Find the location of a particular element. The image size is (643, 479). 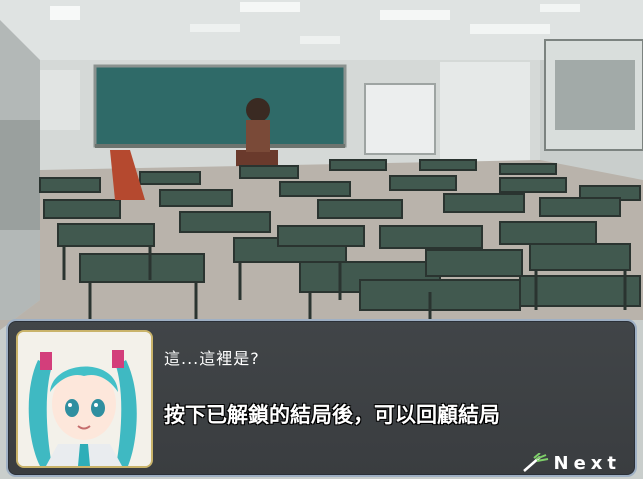

next-button: Next is located at coordinates (572, 463).